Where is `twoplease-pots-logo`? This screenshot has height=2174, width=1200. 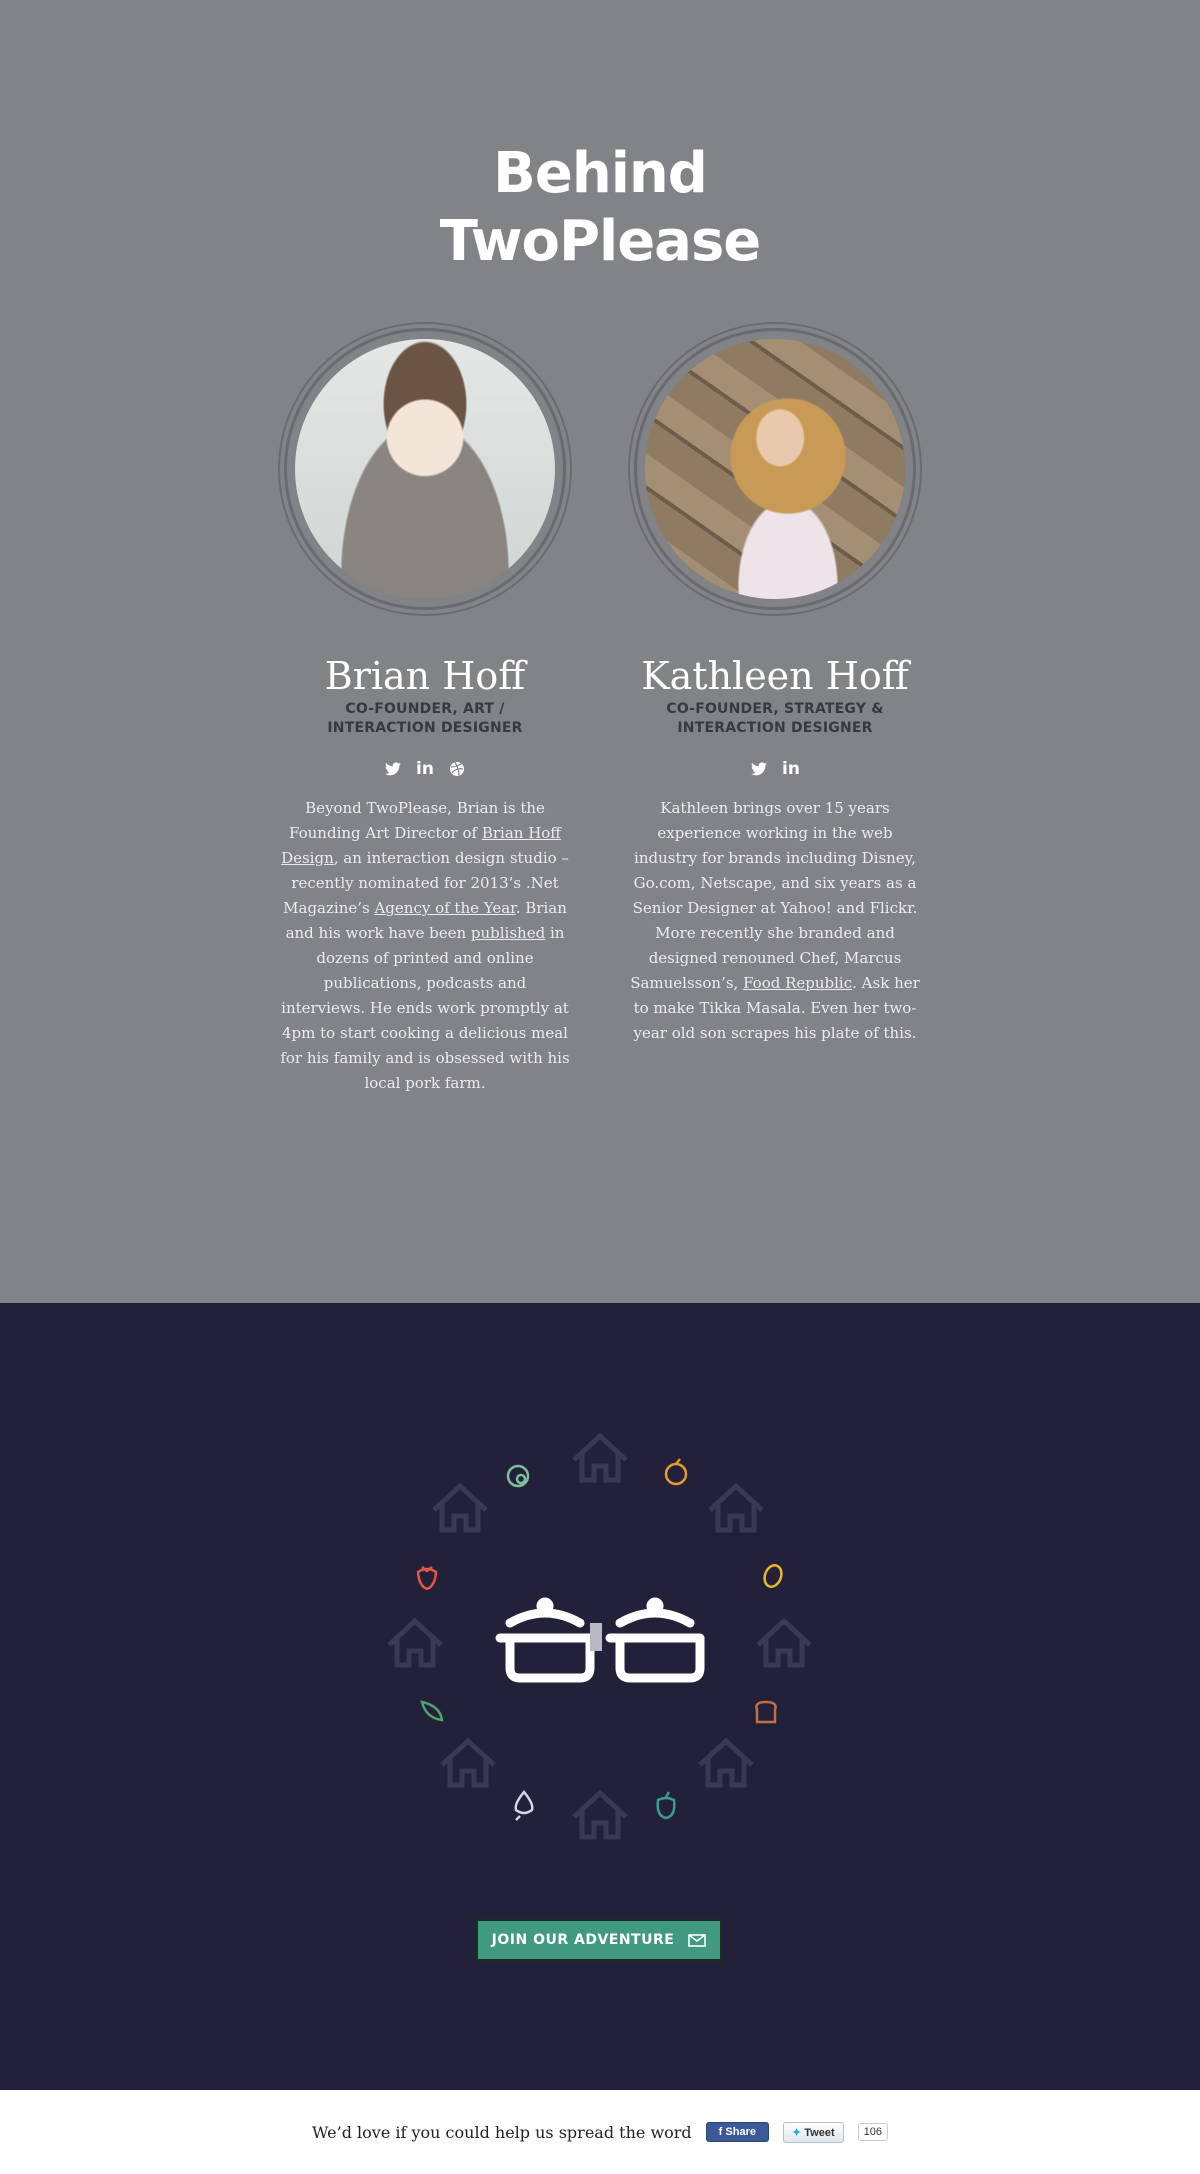 twoplease-pots-logo is located at coordinates (600, 1640).